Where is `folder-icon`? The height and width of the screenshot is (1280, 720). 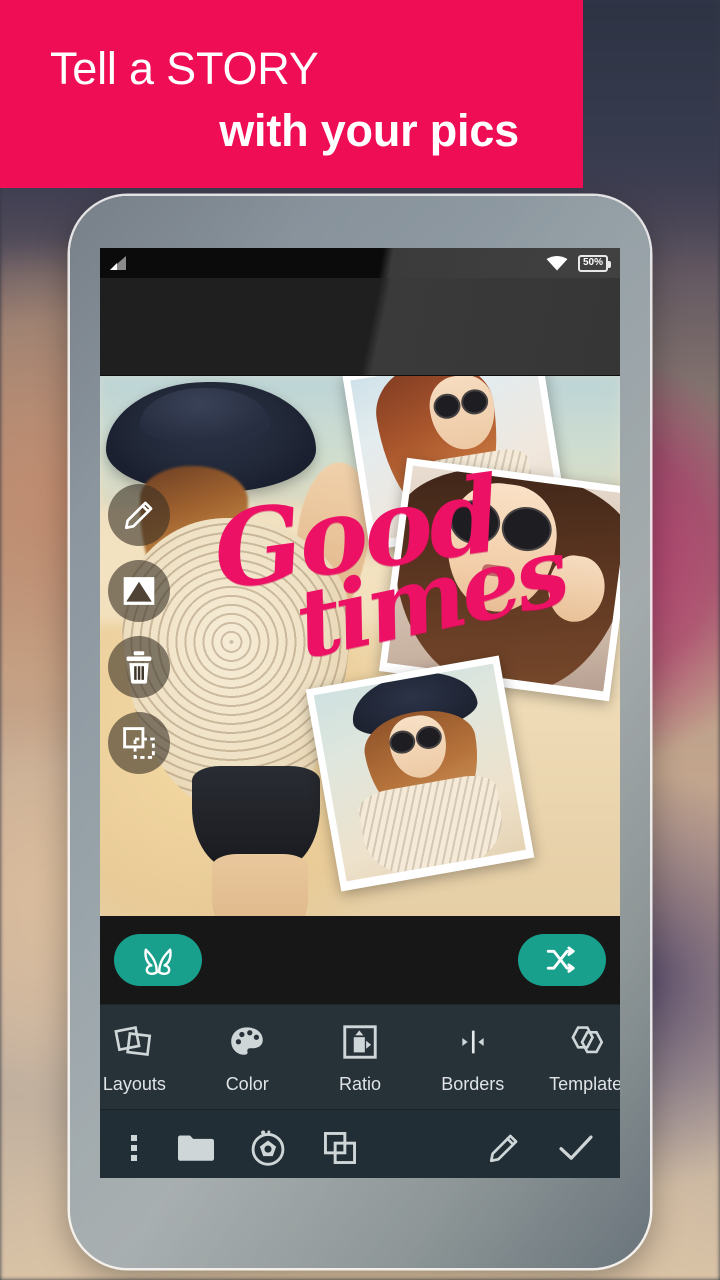
folder-icon is located at coordinates (196, 1148).